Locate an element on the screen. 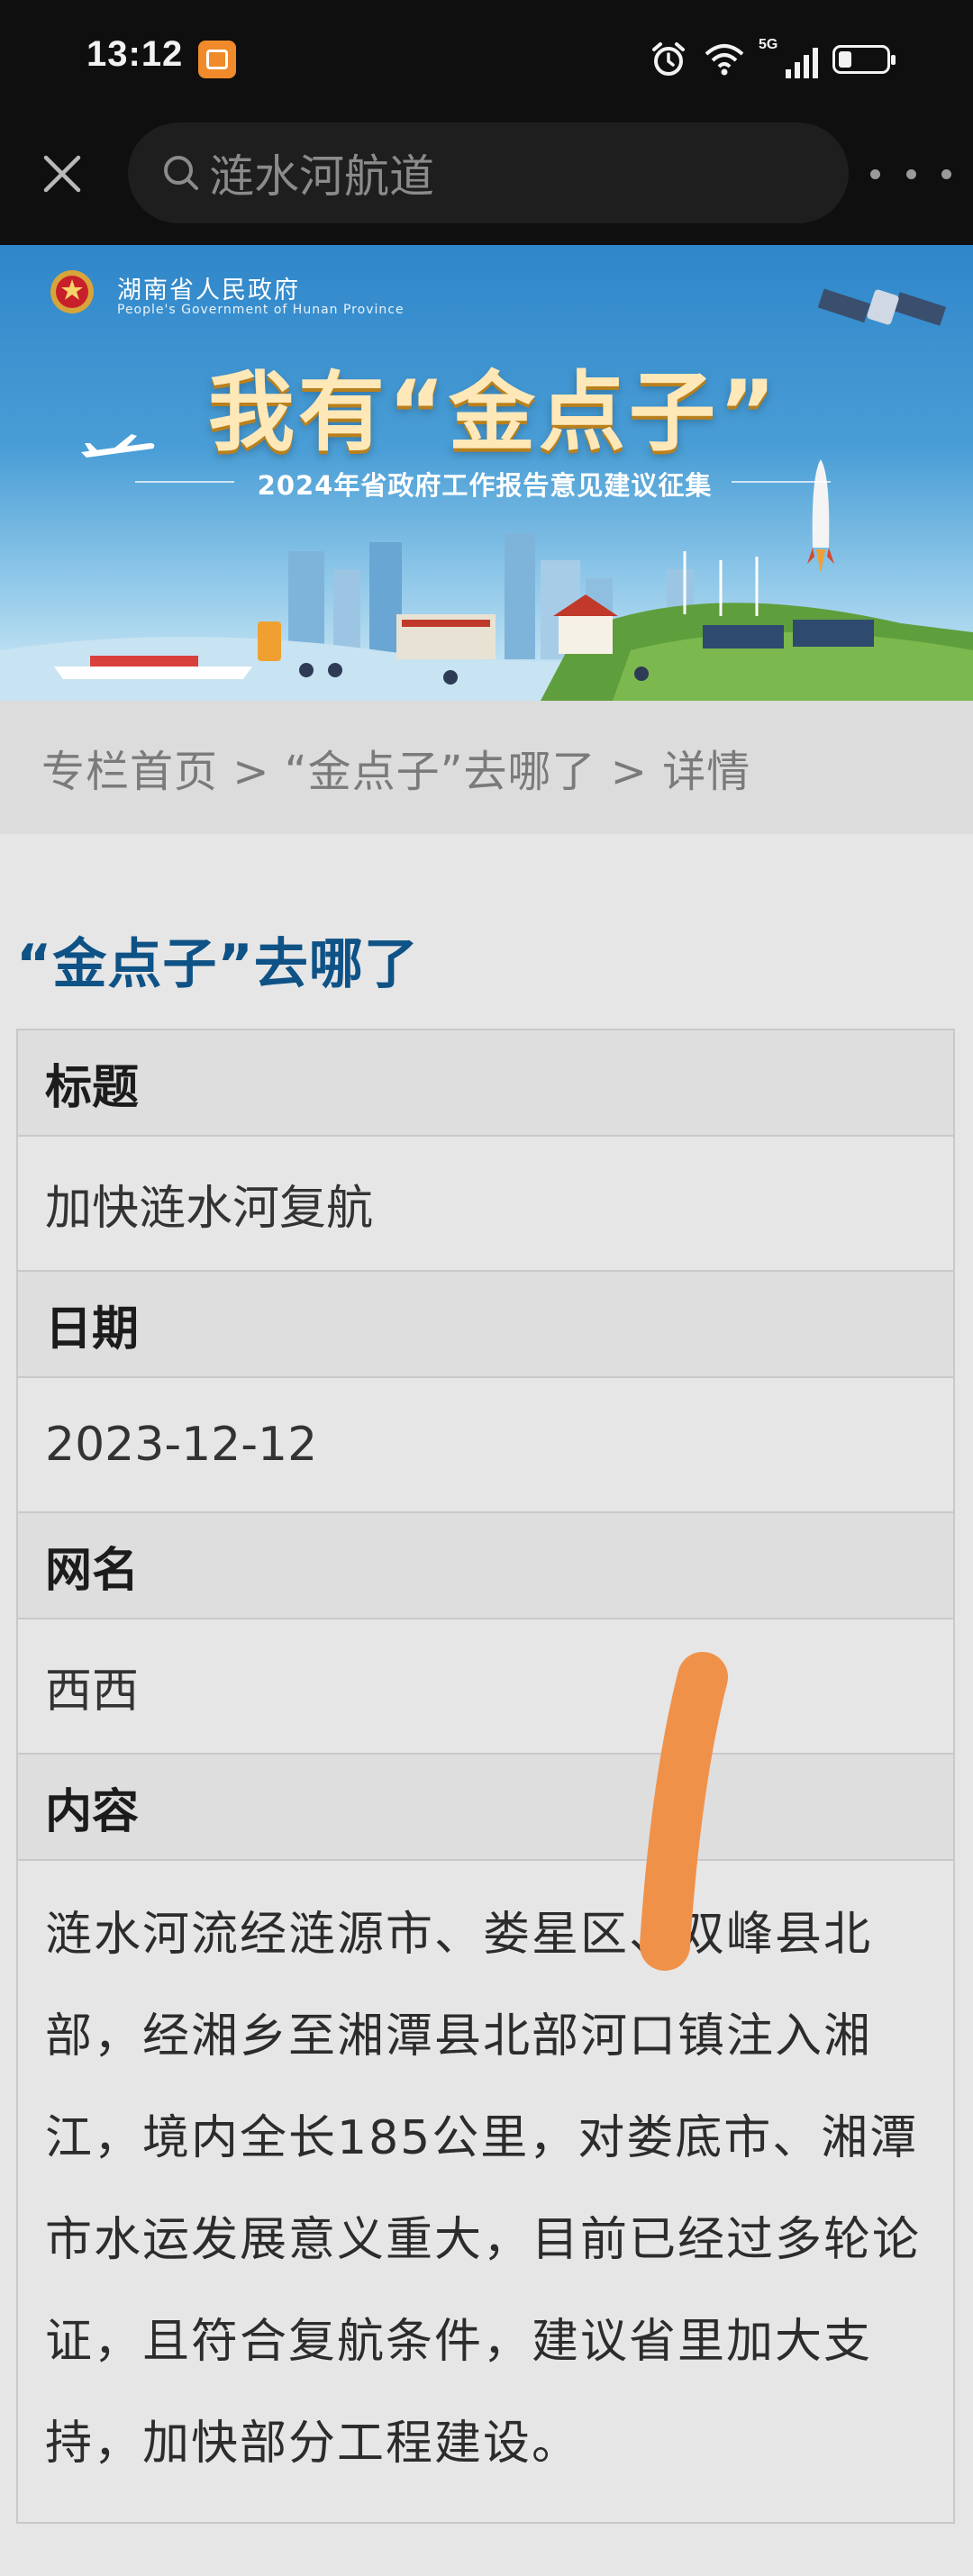 This screenshot has height=2576, width=973. app-notification-icon is located at coordinates (217, 60).